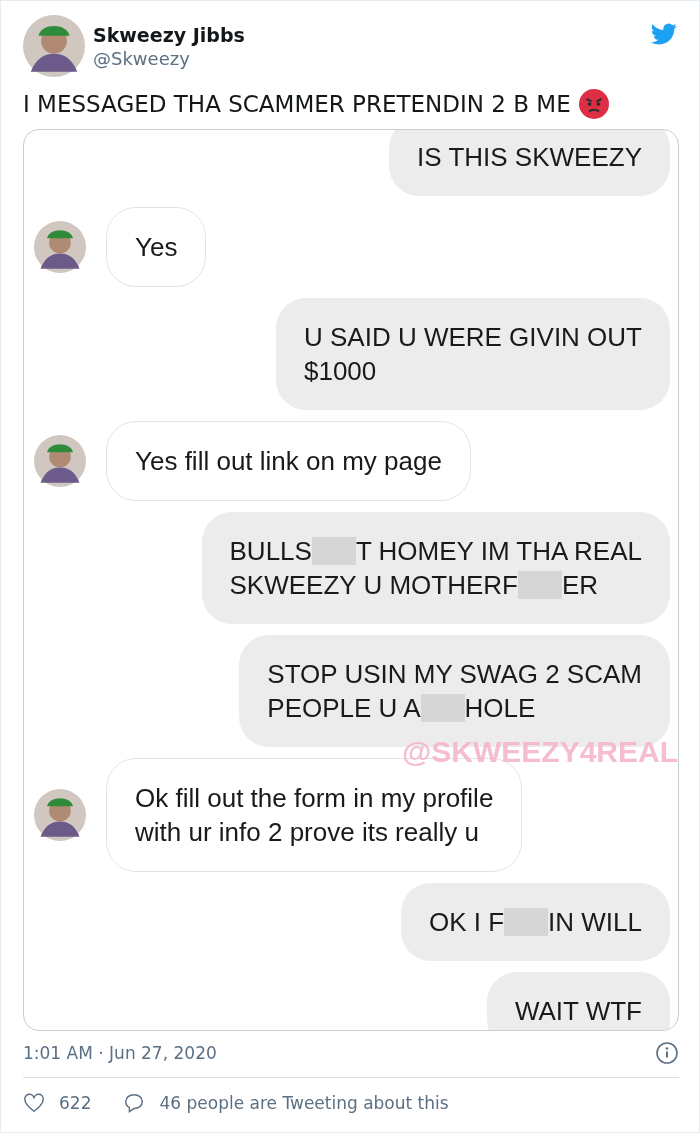 This screenshot has height=1133, width=700. What do you see at coordinates (169, 34) in the screenshot?
I see `author-name: Skweezy Jibbs` at bounding box center [169, 34].